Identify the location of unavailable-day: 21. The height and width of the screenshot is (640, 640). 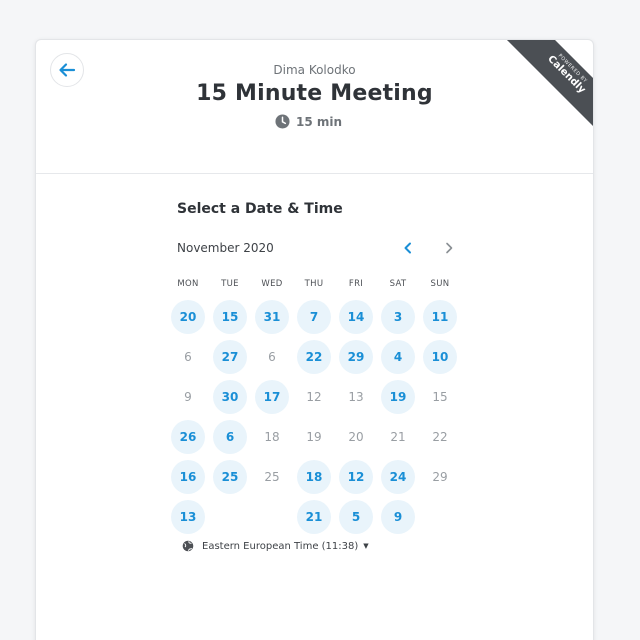
(398, 437).